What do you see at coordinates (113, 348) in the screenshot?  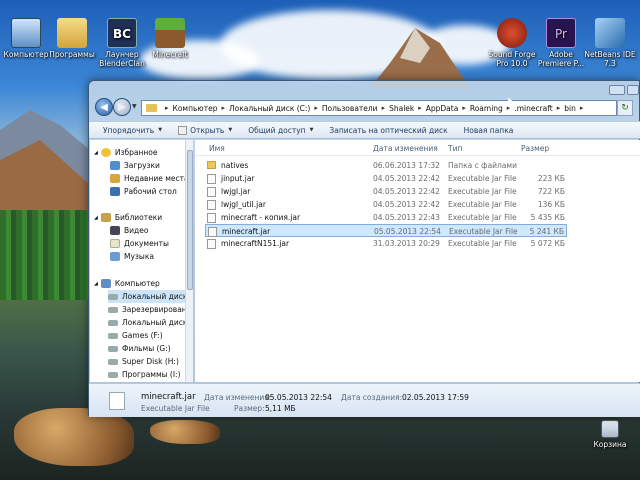 I see `drive-icon` at bounding box center [113, 348].